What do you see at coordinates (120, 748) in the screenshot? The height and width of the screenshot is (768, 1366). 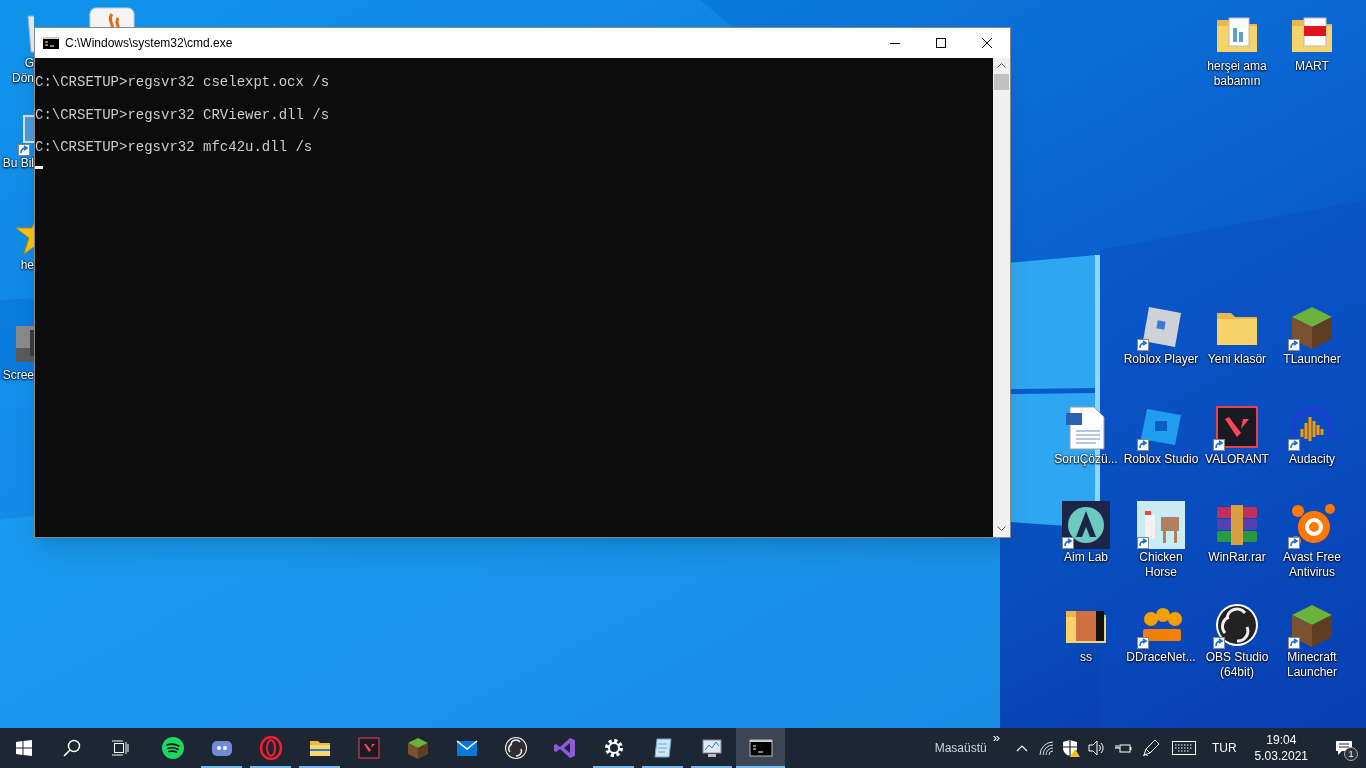 I see `task-view-icon` at bounding box center [120, 748].